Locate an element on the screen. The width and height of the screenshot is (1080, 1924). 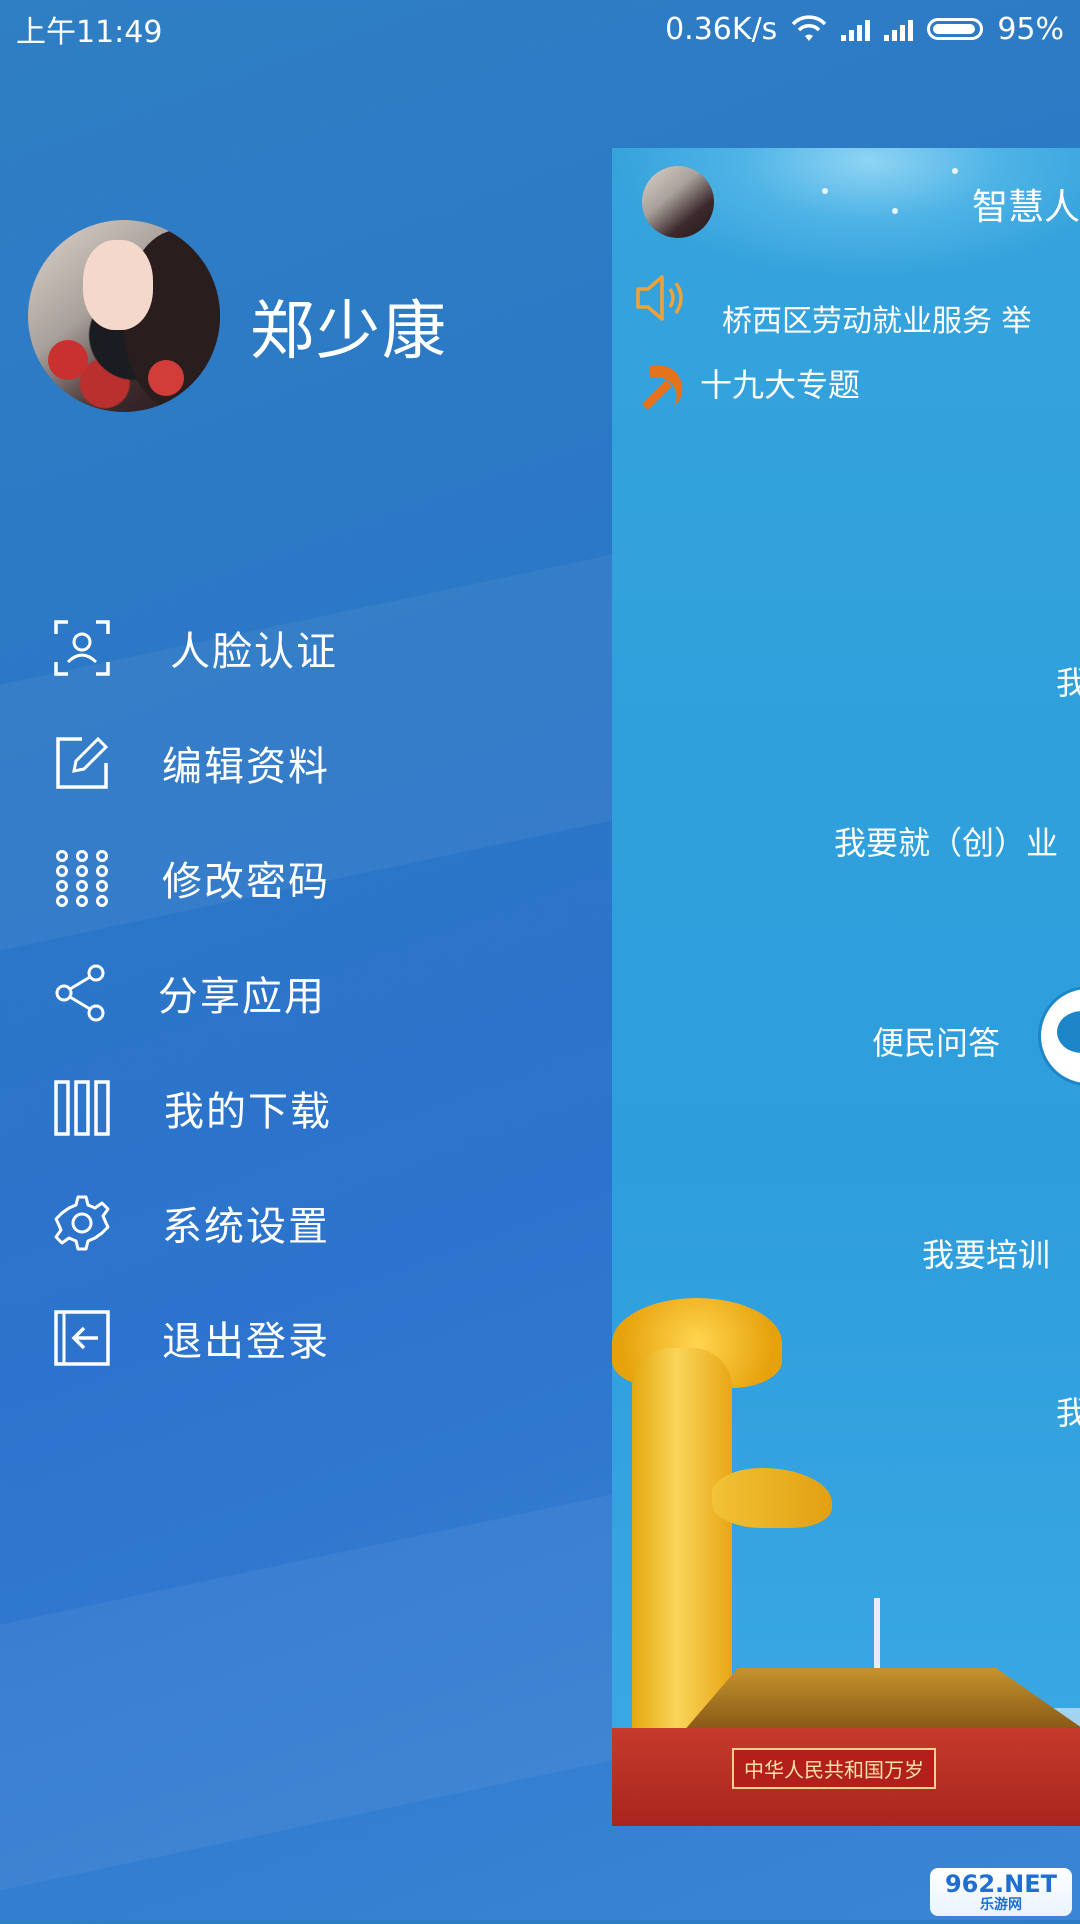
menu-label: 编辑资料 is located at coordinates (246, 766).